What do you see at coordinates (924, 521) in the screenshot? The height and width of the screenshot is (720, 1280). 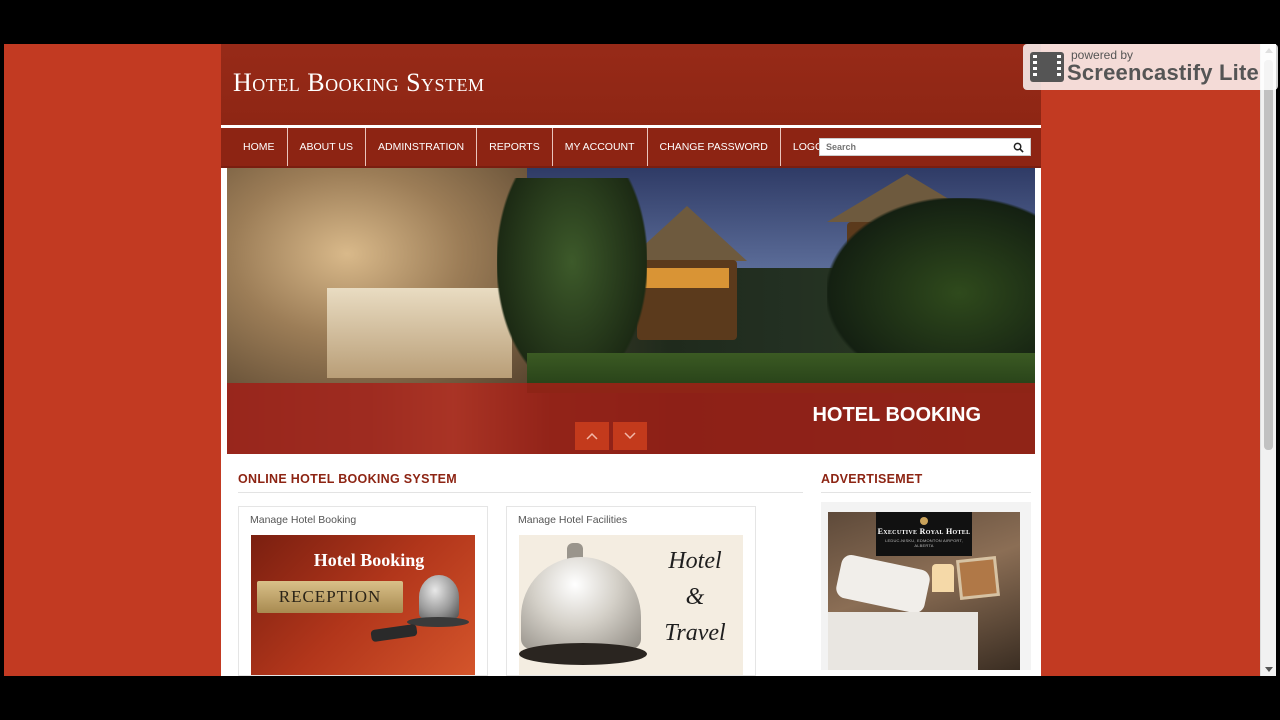 I see `logo-mark-icon` at bounding box center [924, 521].